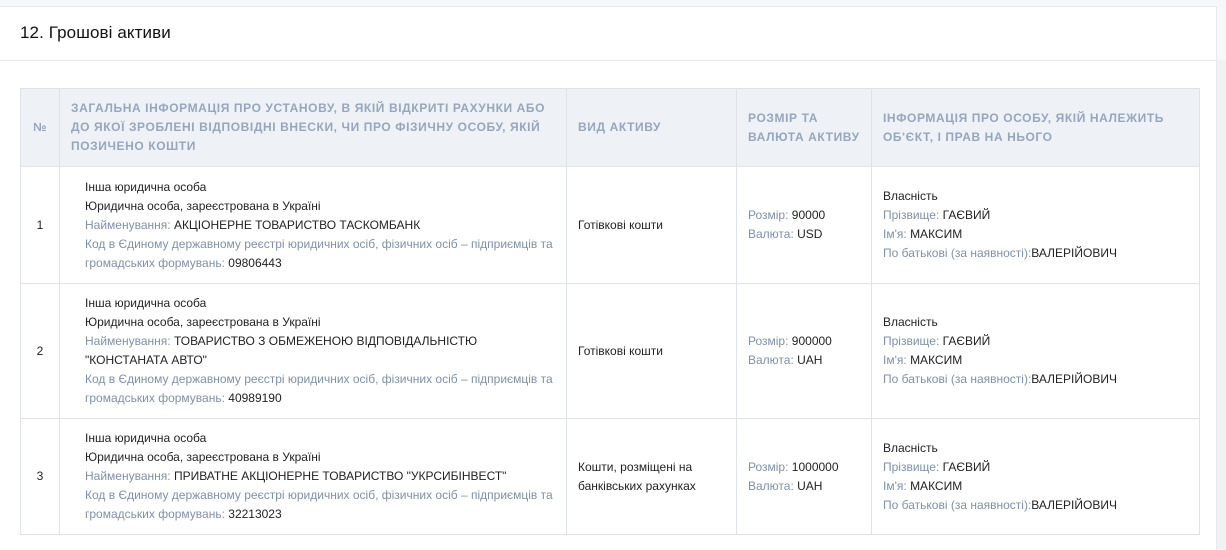 This screenshot has width=1226, height=550. Describe the element at coordinates (95, 32) in the screenshot. I see `section-title: 12. Грошові активи` at that location.